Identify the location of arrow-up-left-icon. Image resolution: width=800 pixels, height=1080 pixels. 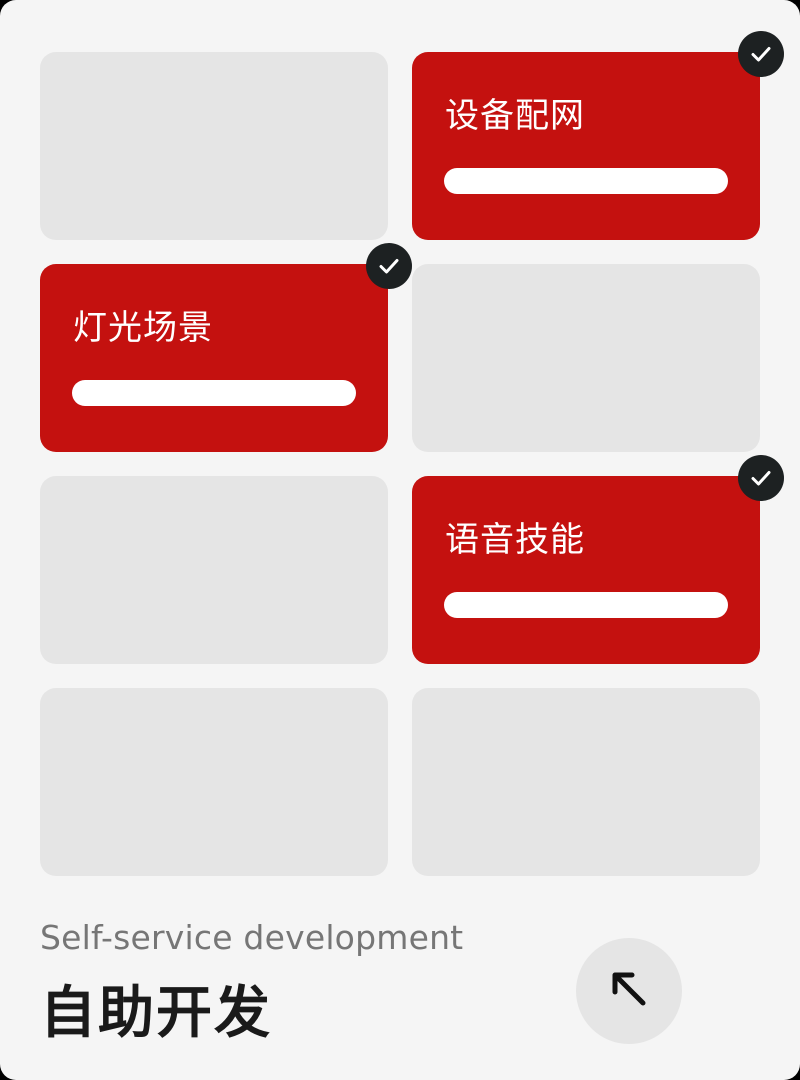
(629, 991).